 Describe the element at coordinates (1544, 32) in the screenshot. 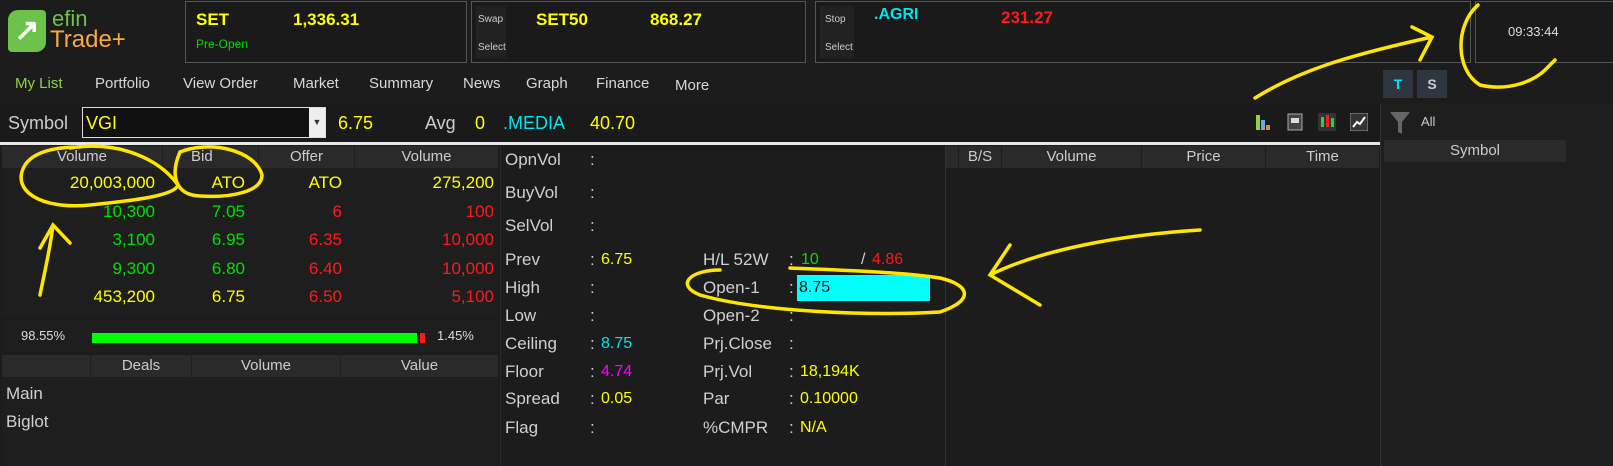

I see `clock: 09:33:44` at that location.